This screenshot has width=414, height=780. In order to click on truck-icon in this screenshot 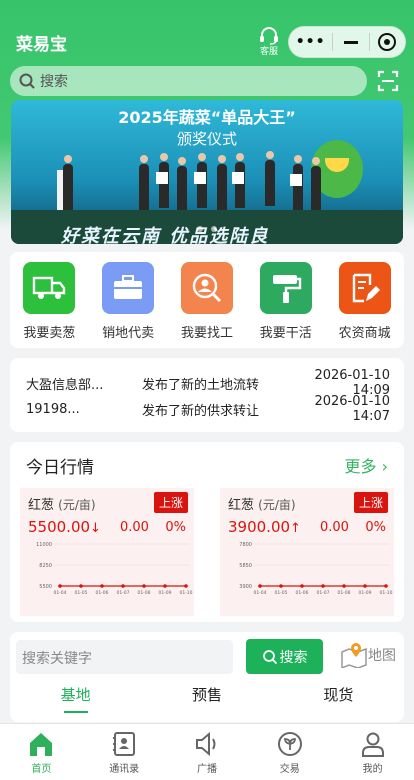, I will do `click(49, 287)`.